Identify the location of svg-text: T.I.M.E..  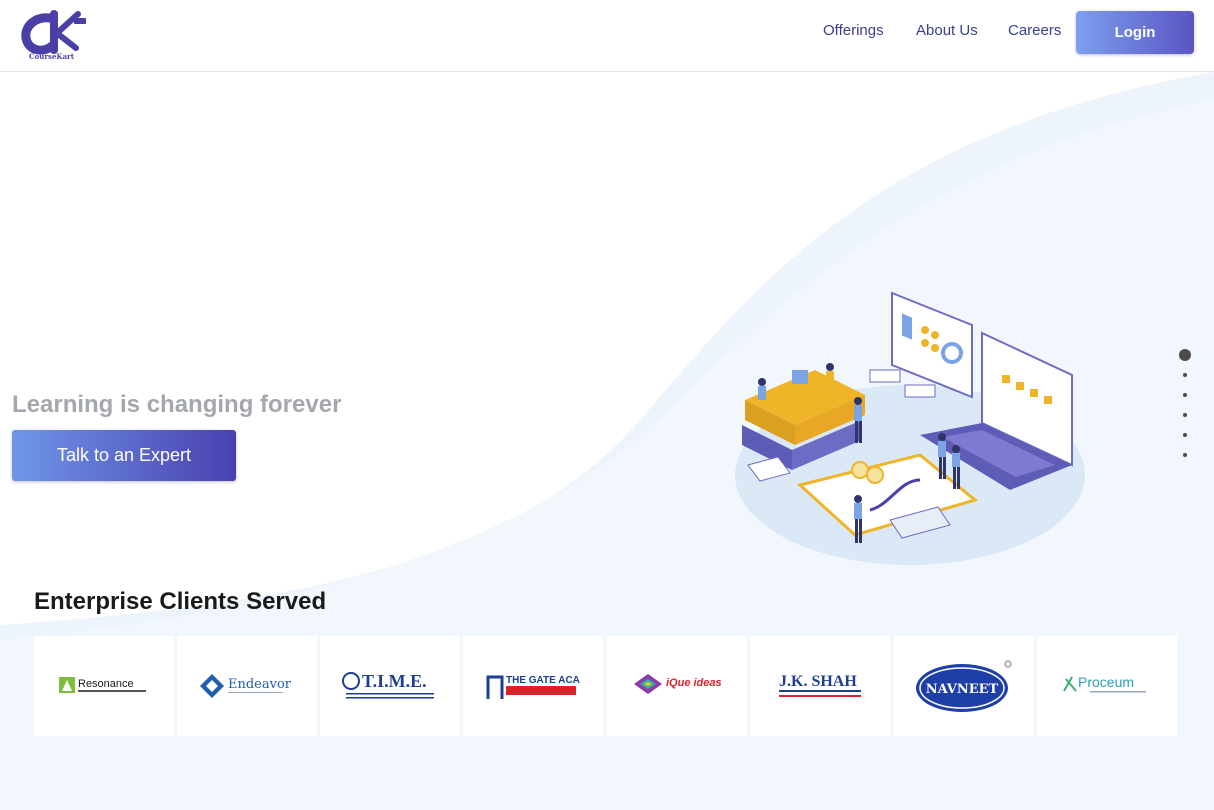
(394, 681).